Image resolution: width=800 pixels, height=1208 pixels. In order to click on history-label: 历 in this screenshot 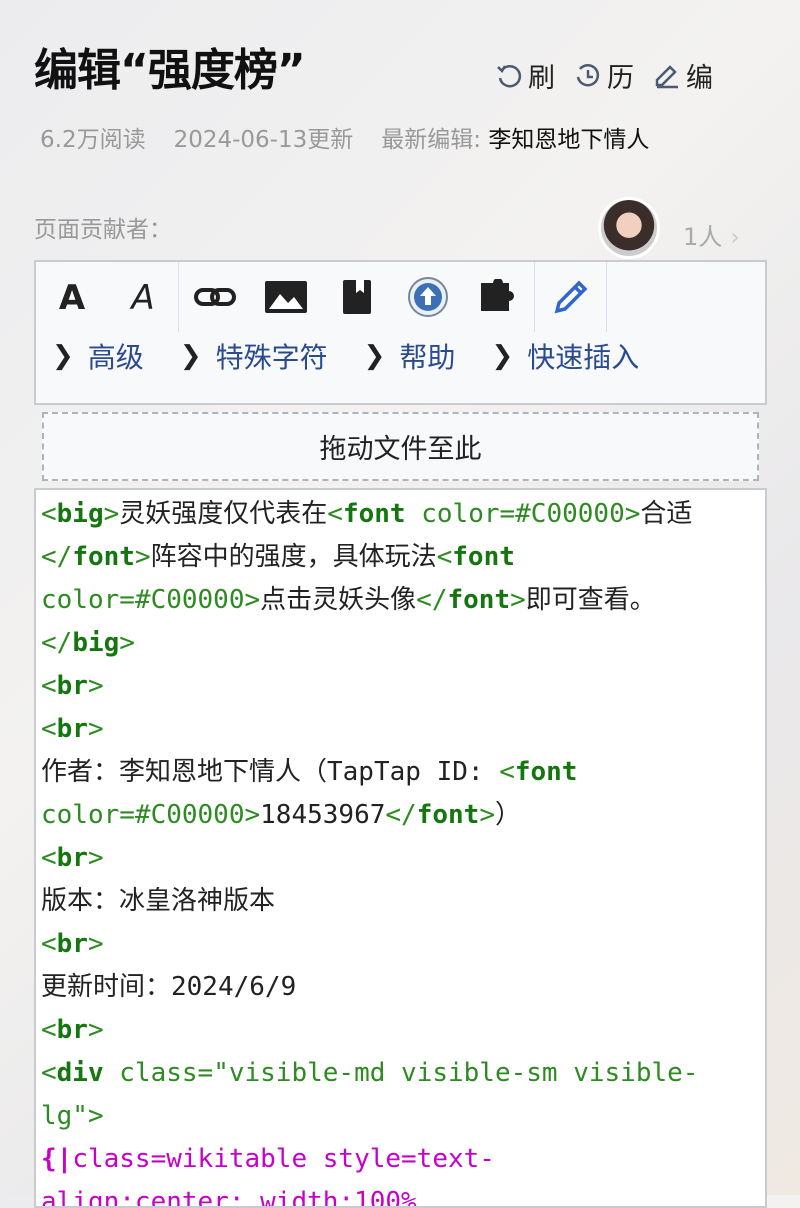, I will do `click(620, 78)`.